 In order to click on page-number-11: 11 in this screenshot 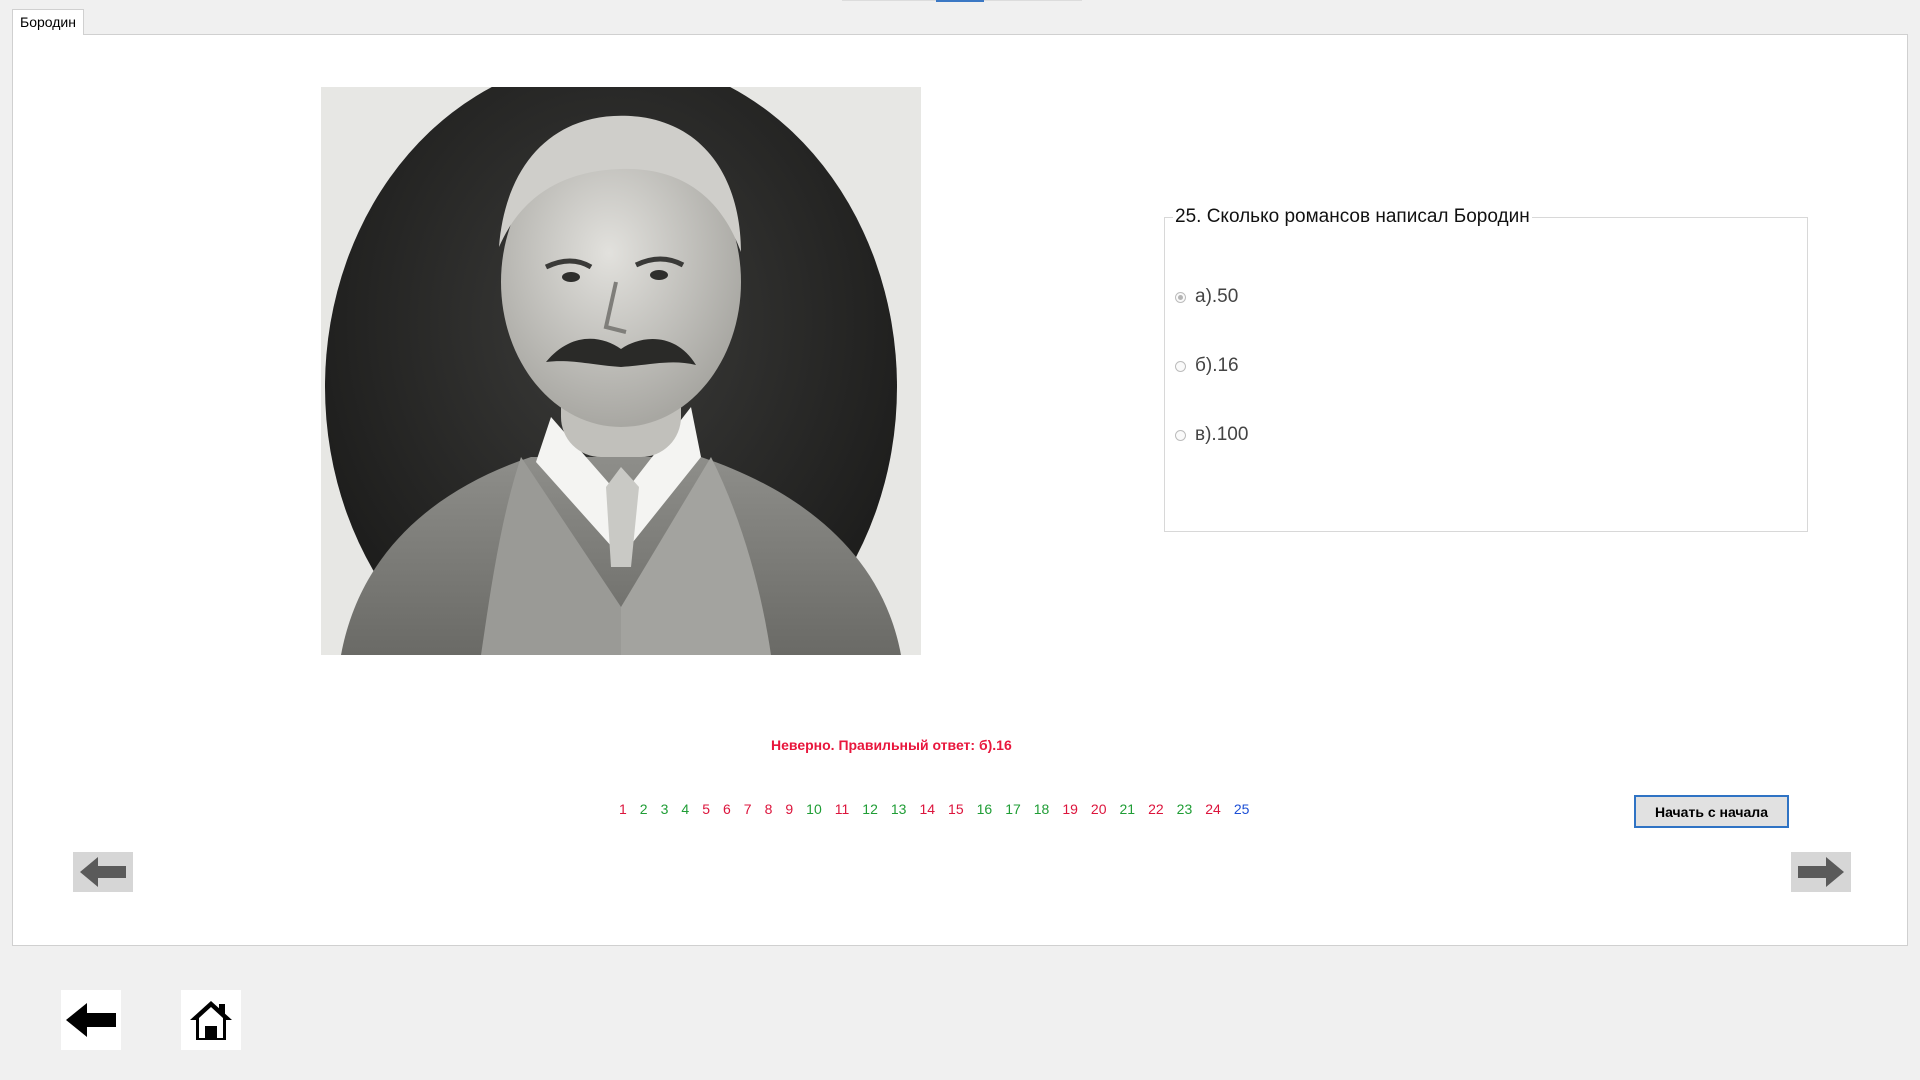, I will do `click(842, 809)`.